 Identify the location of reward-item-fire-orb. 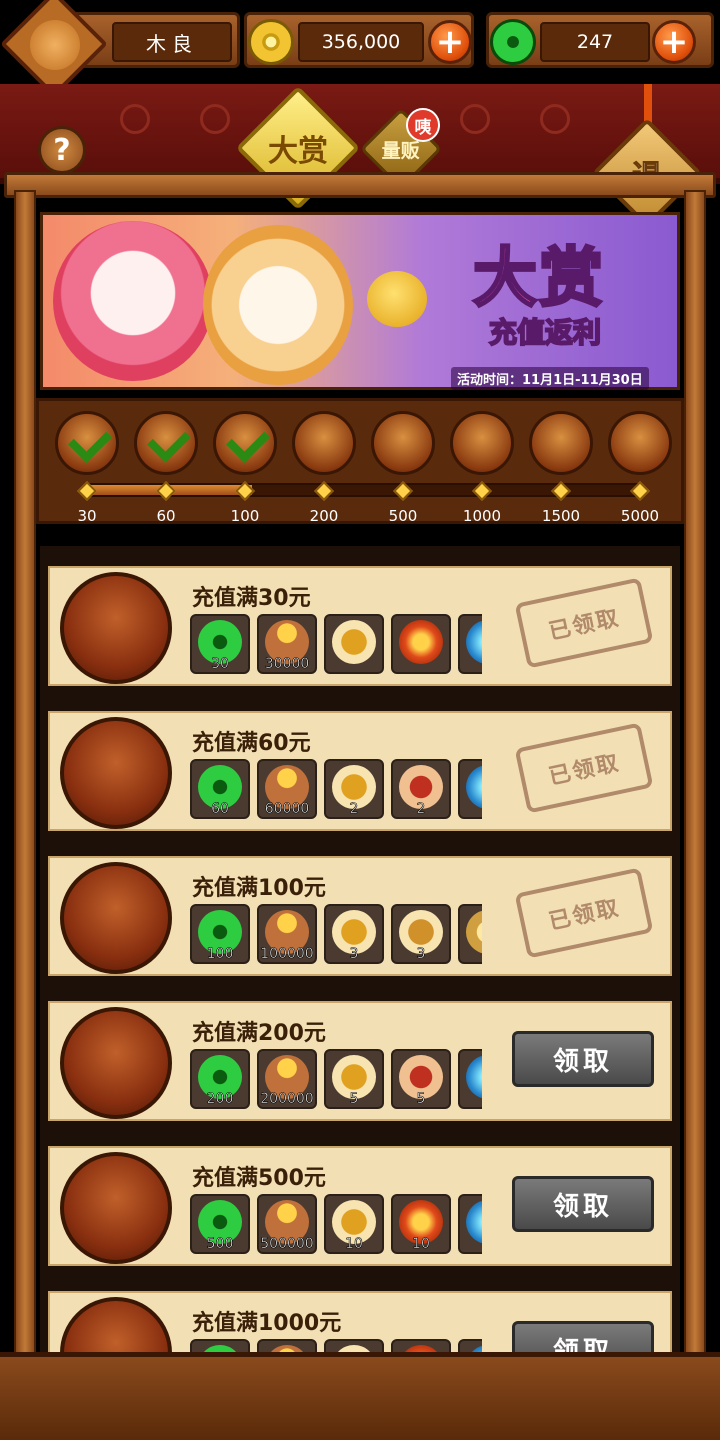
(421, 644).